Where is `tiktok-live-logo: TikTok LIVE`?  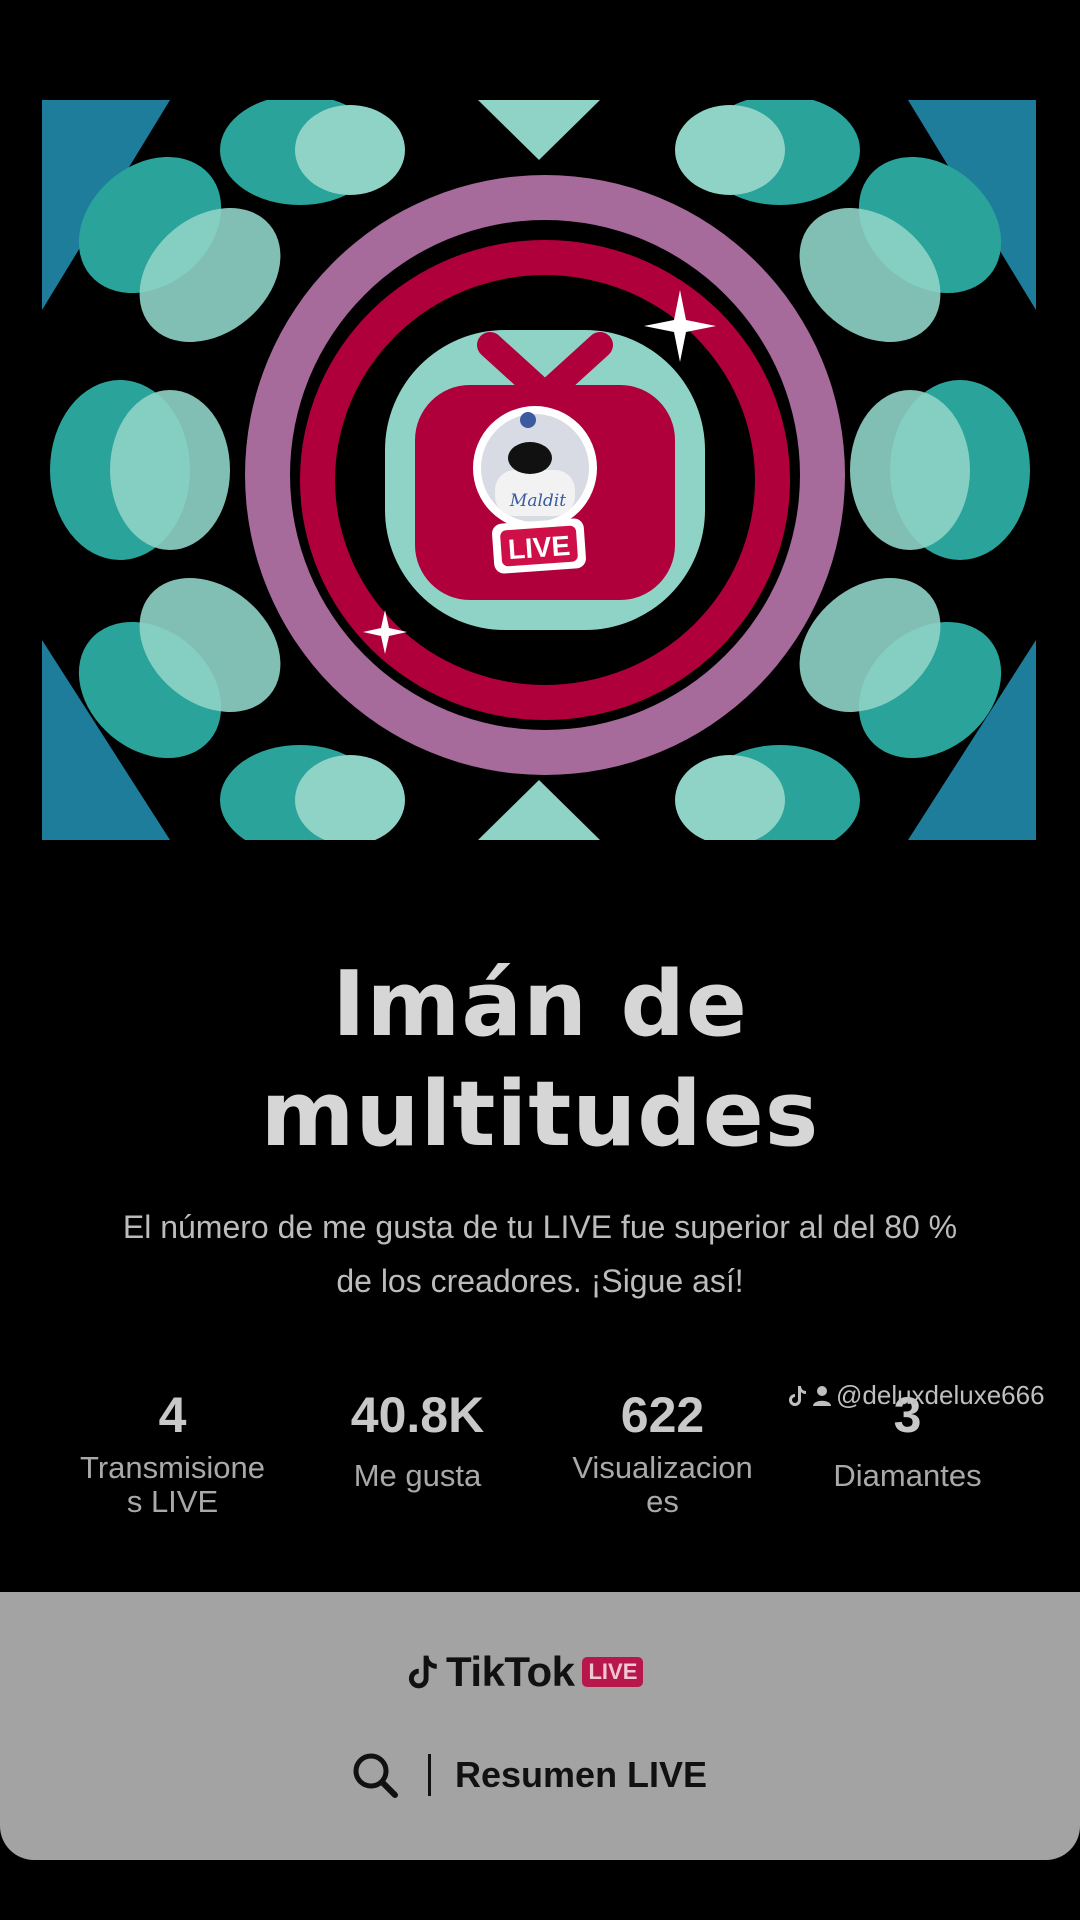 tiktok-live-logo: TikTok LIVE is located at coordinates (524, 1671).